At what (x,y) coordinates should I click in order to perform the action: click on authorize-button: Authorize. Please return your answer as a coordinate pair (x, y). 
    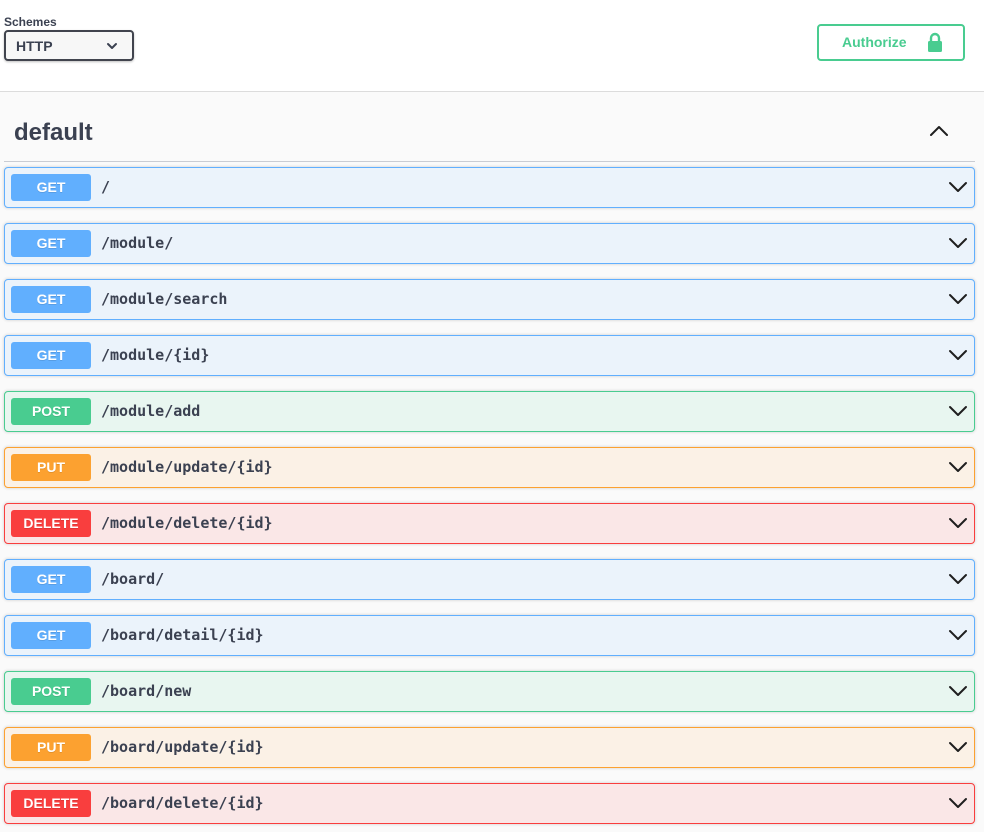
    Looking at the image, I should click on (891, 42).